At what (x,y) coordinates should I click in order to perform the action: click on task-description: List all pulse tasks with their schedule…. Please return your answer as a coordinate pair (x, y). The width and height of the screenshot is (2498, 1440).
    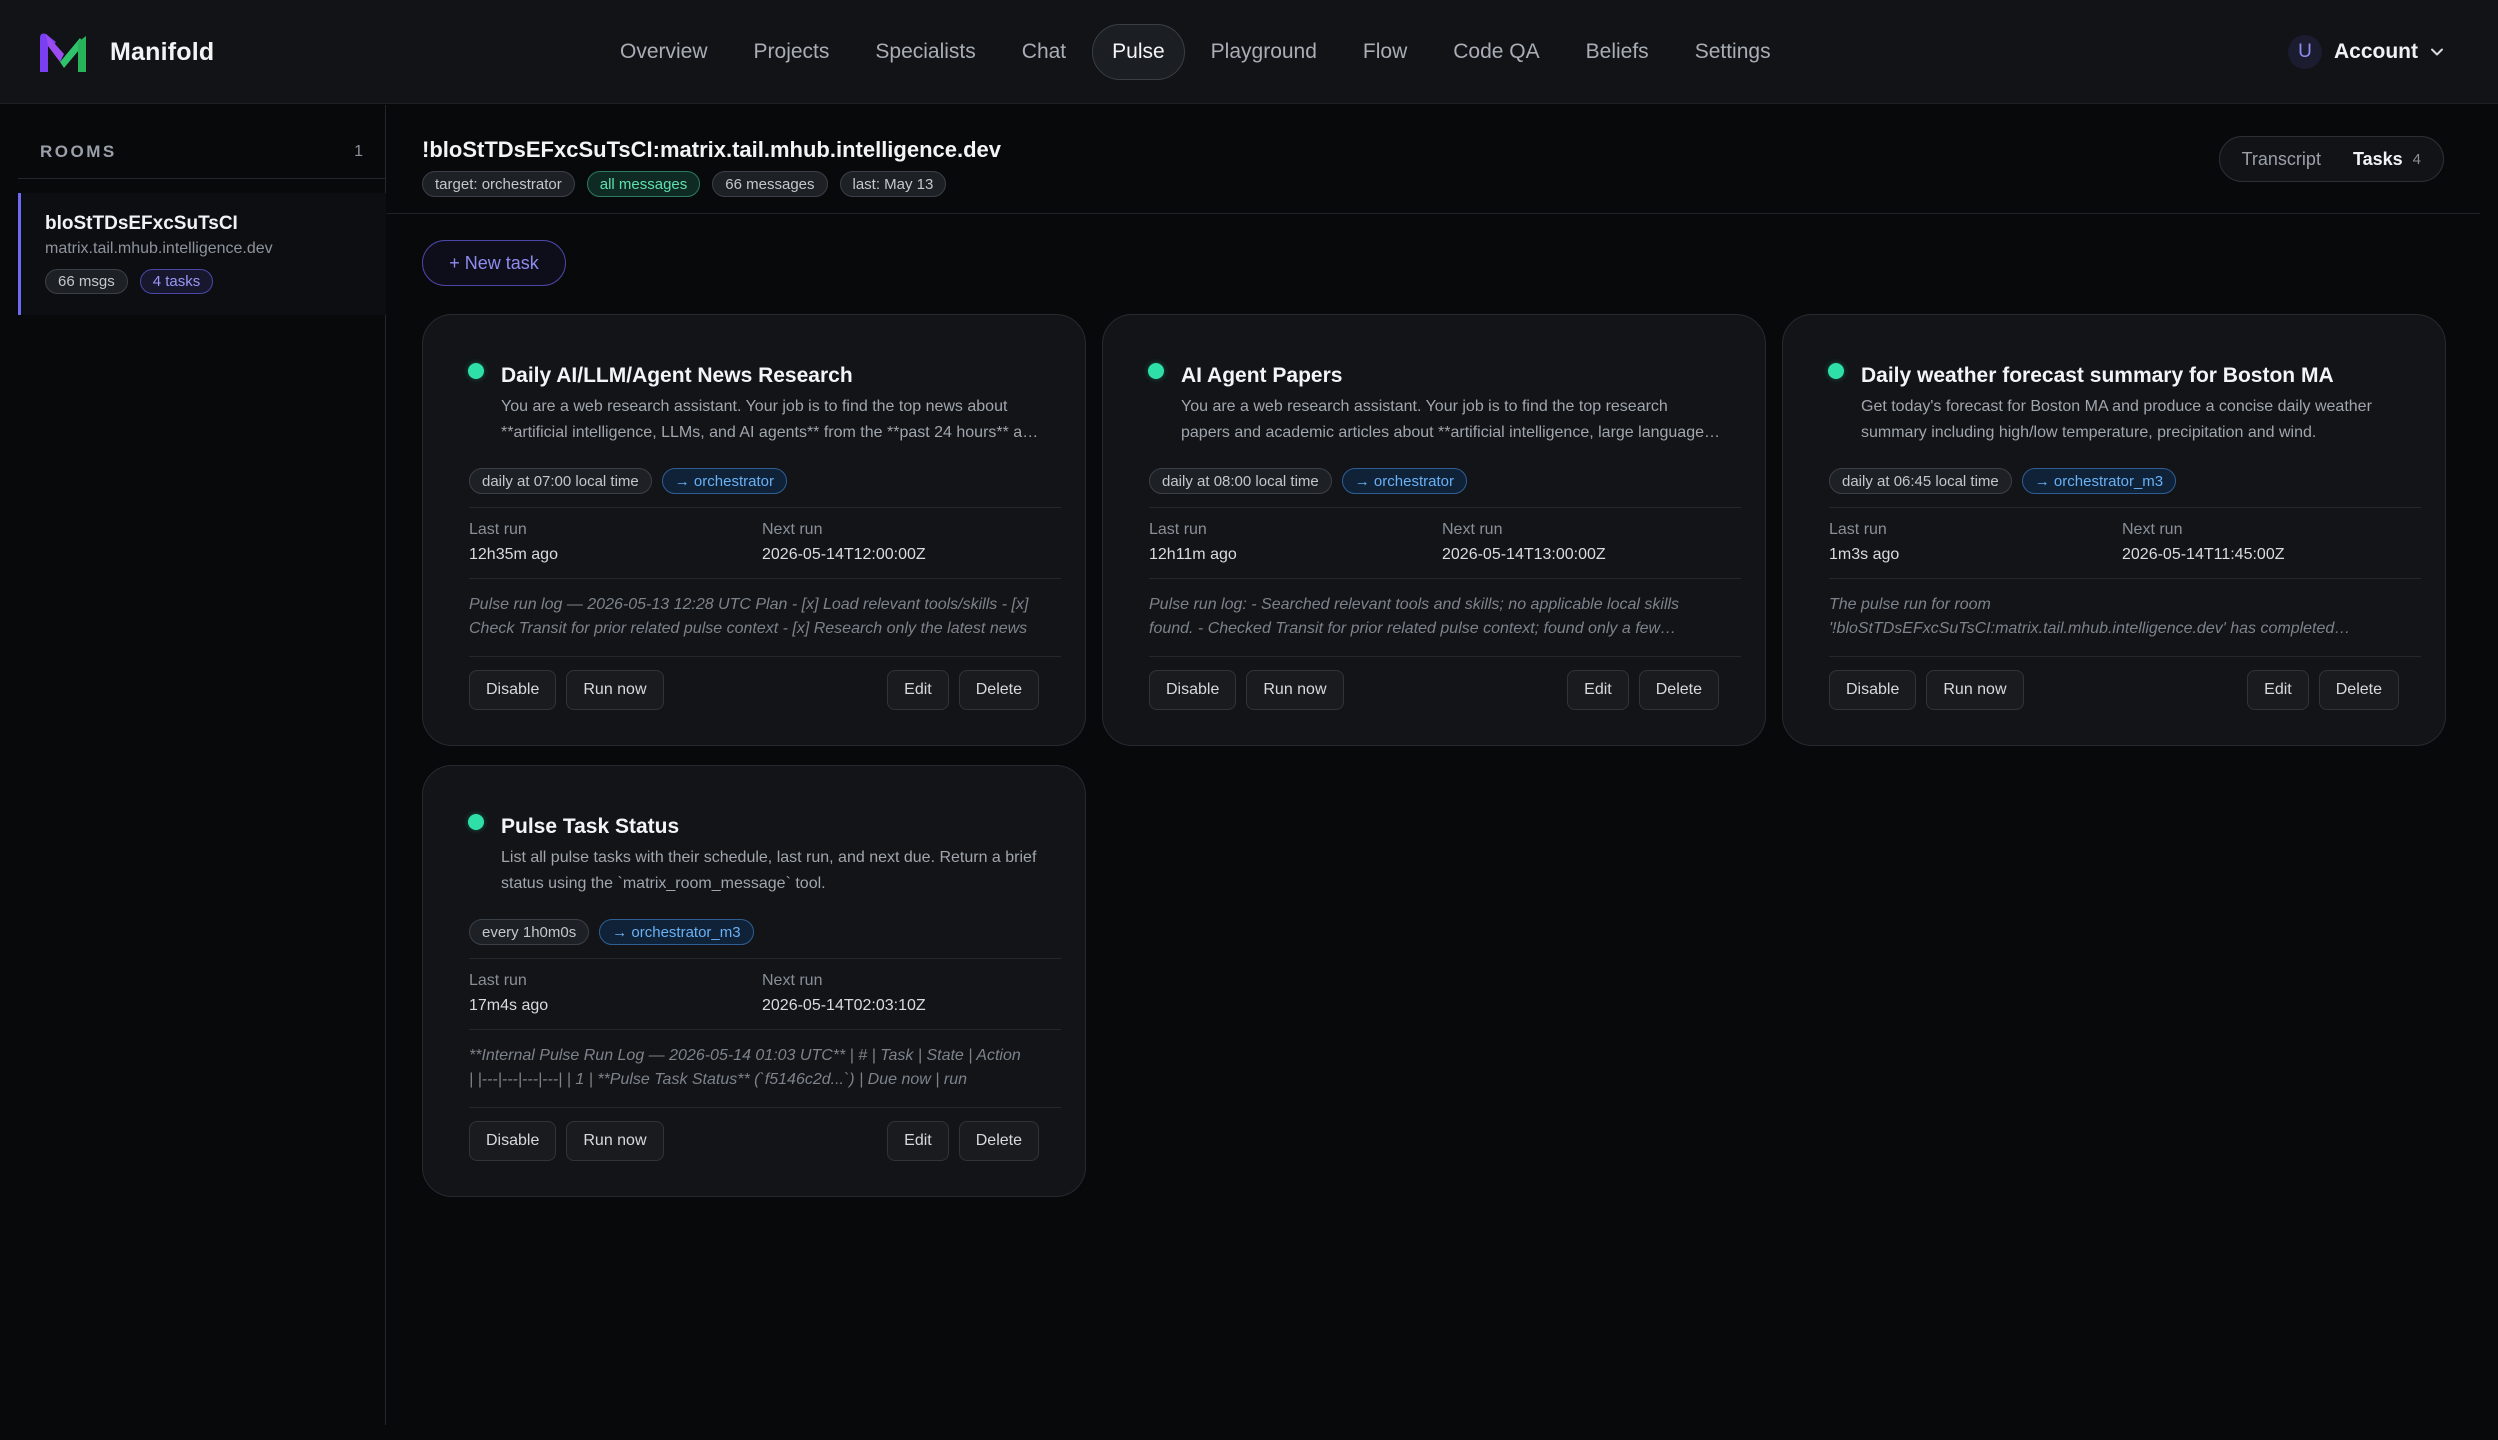
    Looking at the image, I should click on (769, 870).